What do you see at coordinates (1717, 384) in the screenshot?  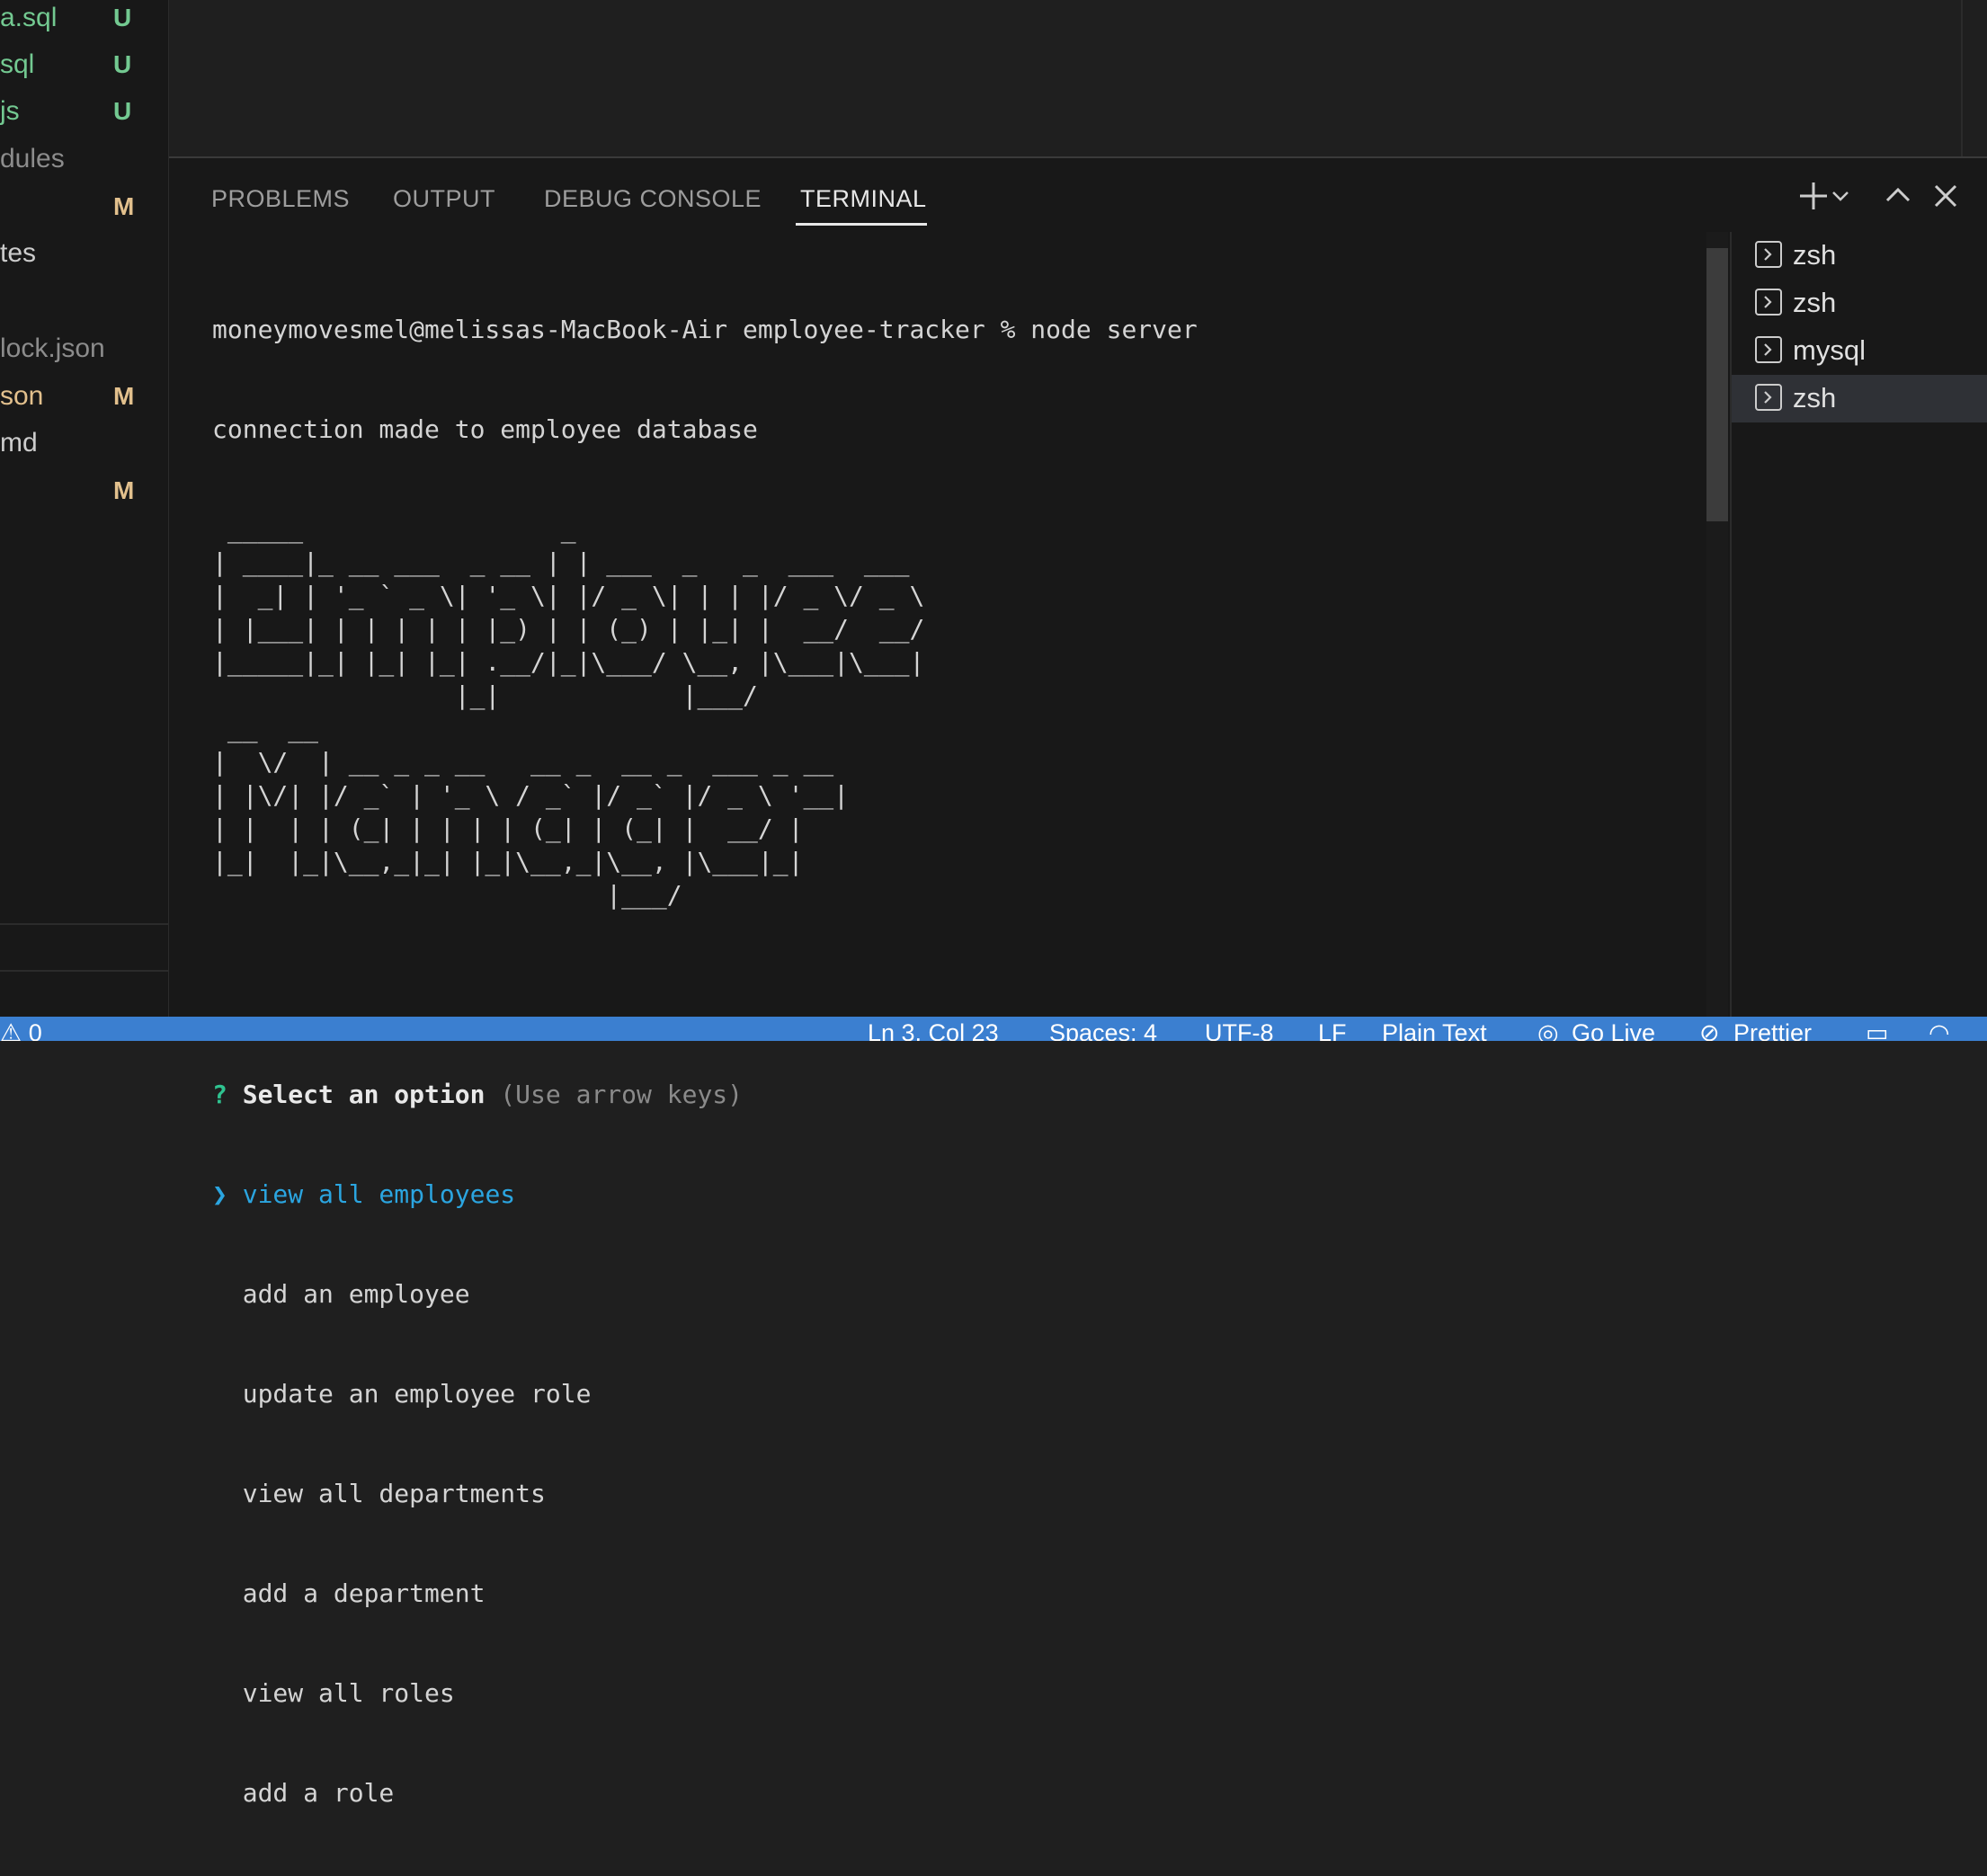 I see `terminal-scrollbar-thumb` at bounding box center [1717, 384].